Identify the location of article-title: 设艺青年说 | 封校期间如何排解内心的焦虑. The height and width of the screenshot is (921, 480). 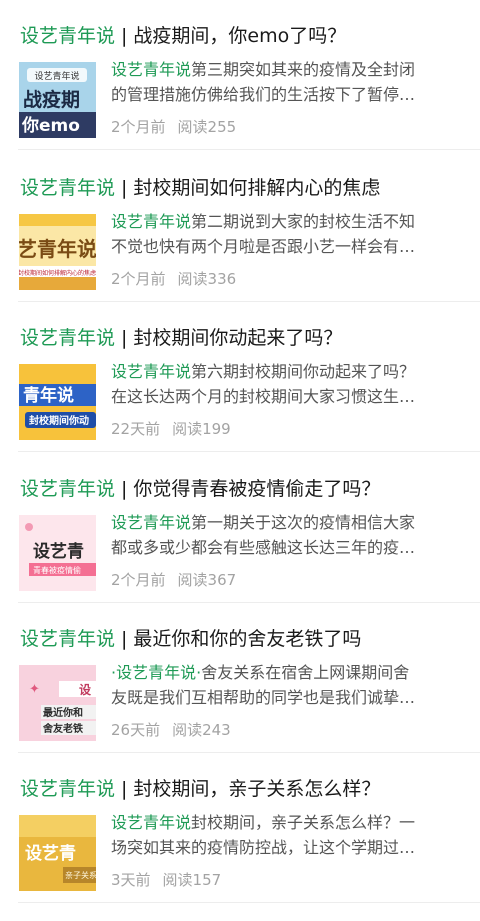
(200, 188).